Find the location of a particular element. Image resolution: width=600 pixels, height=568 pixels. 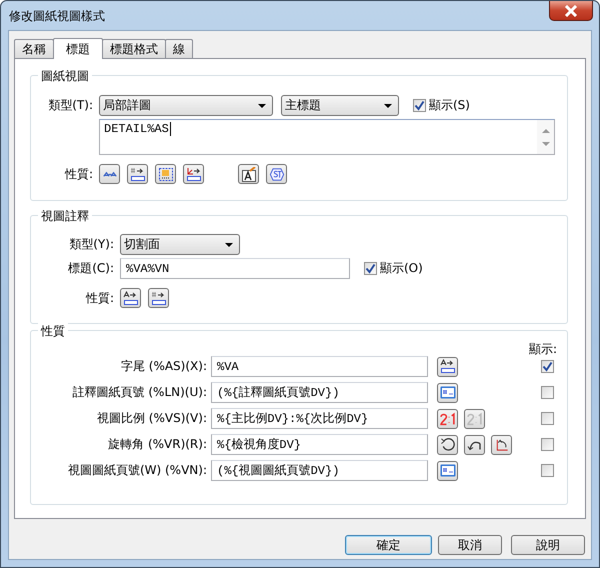

rotate-button is located at coordinates (447, 444).